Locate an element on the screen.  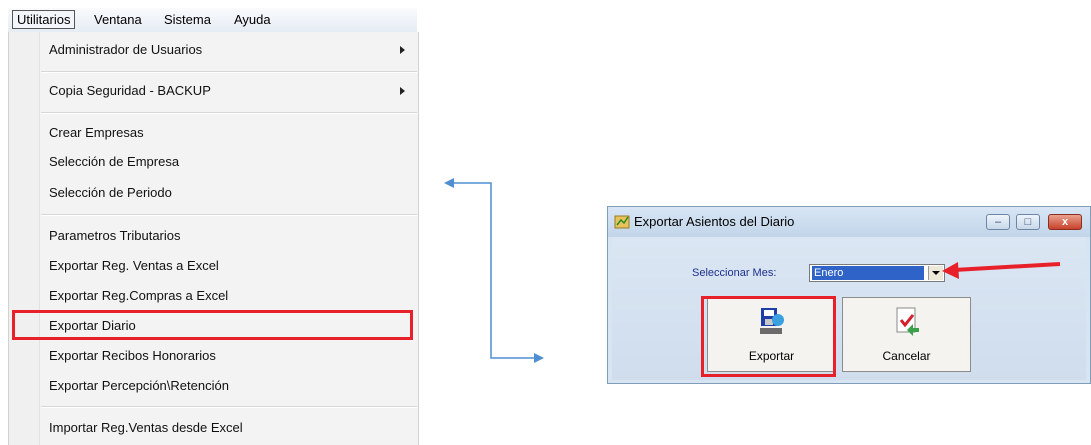
menu-bar: Utilitarios Ventana Sistema Ayuda is located at coordinates (212, 20).